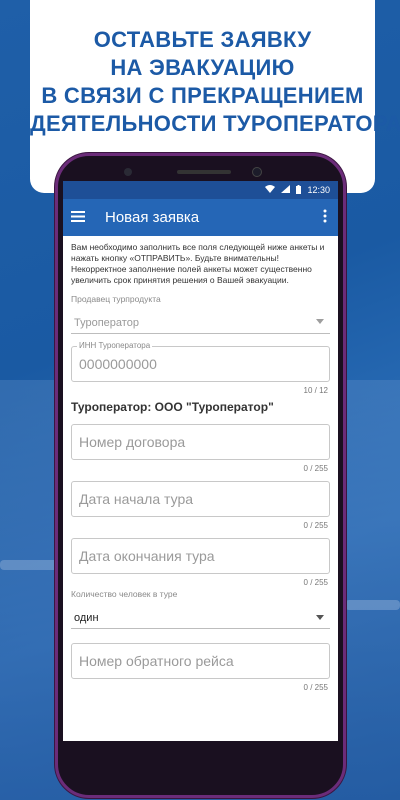 This screenshot has height=800, width=400. Describe the element at coordinates (200, 323) in the screenshot. I see `seller-select: Туроператор` at that location.